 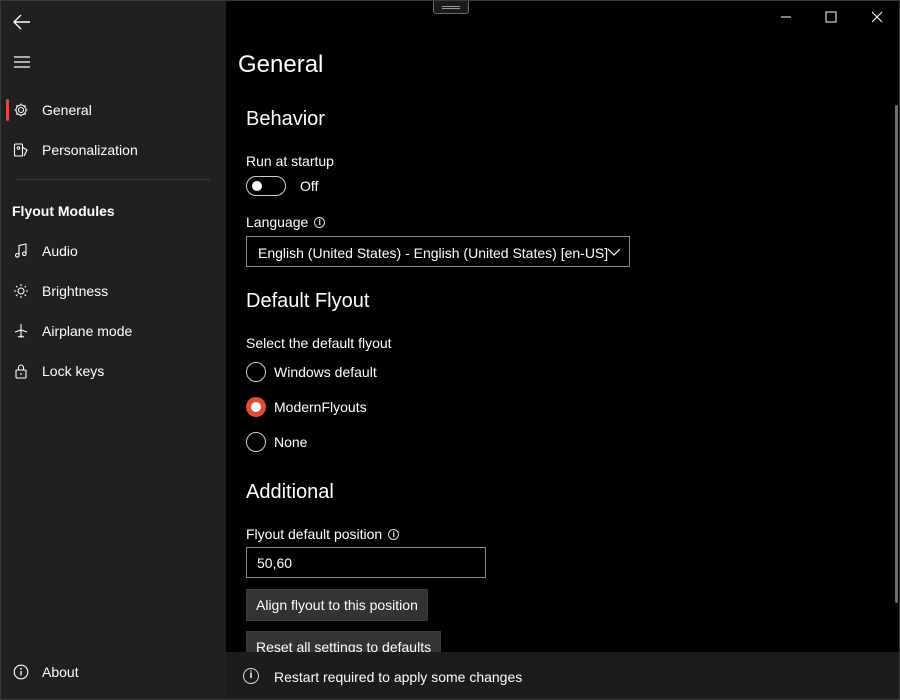 I want to click on position-input, so click(x=366, y=562).